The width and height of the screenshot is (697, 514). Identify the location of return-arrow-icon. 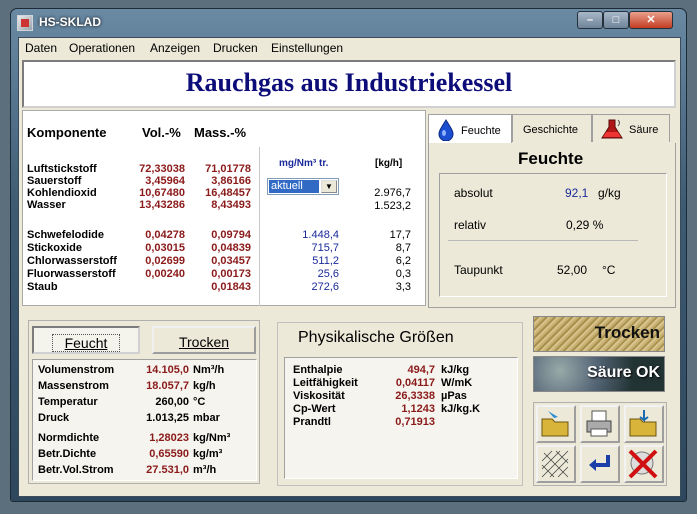
(599, 463).